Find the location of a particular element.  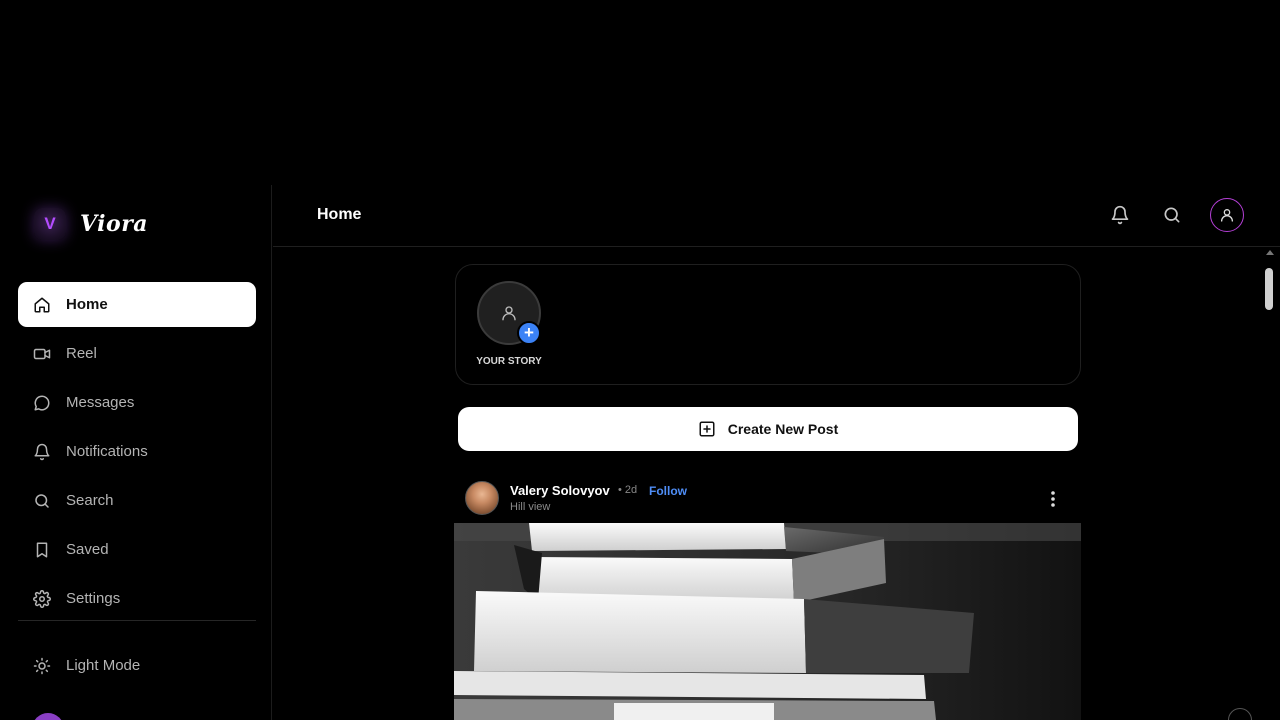

sidebar-item-label: Messages is located at coordinates (100, 402).